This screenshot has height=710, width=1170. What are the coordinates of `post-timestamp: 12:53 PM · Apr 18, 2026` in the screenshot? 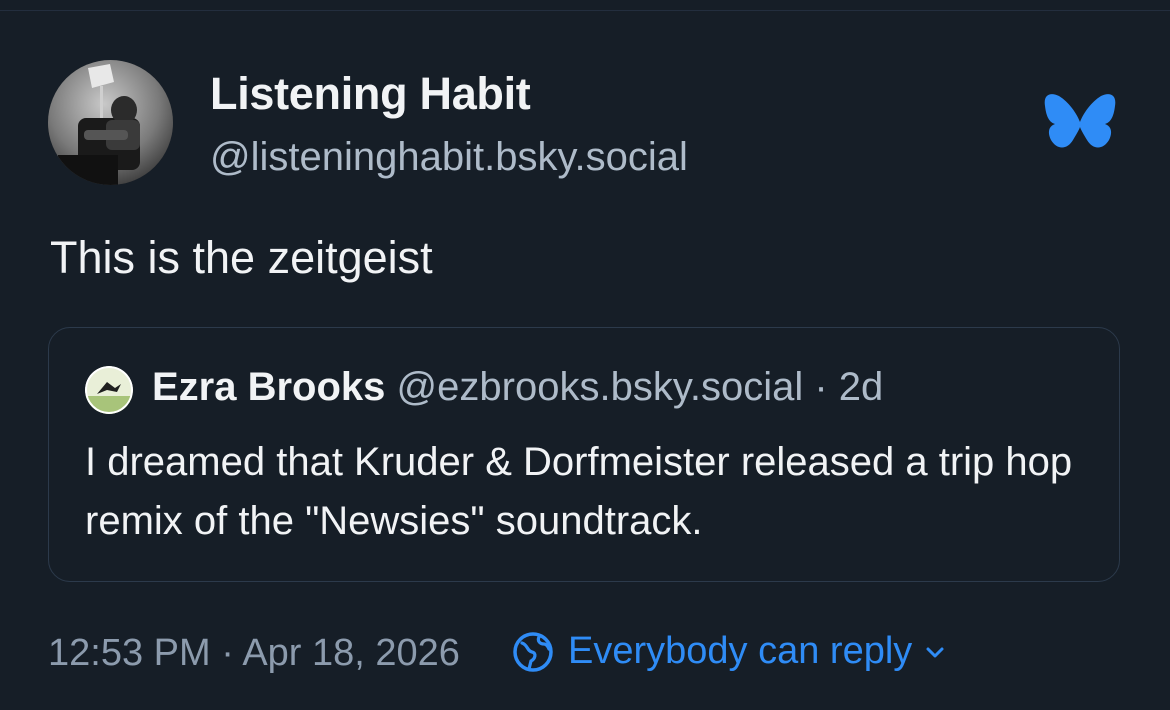 It's located at (254, 653).